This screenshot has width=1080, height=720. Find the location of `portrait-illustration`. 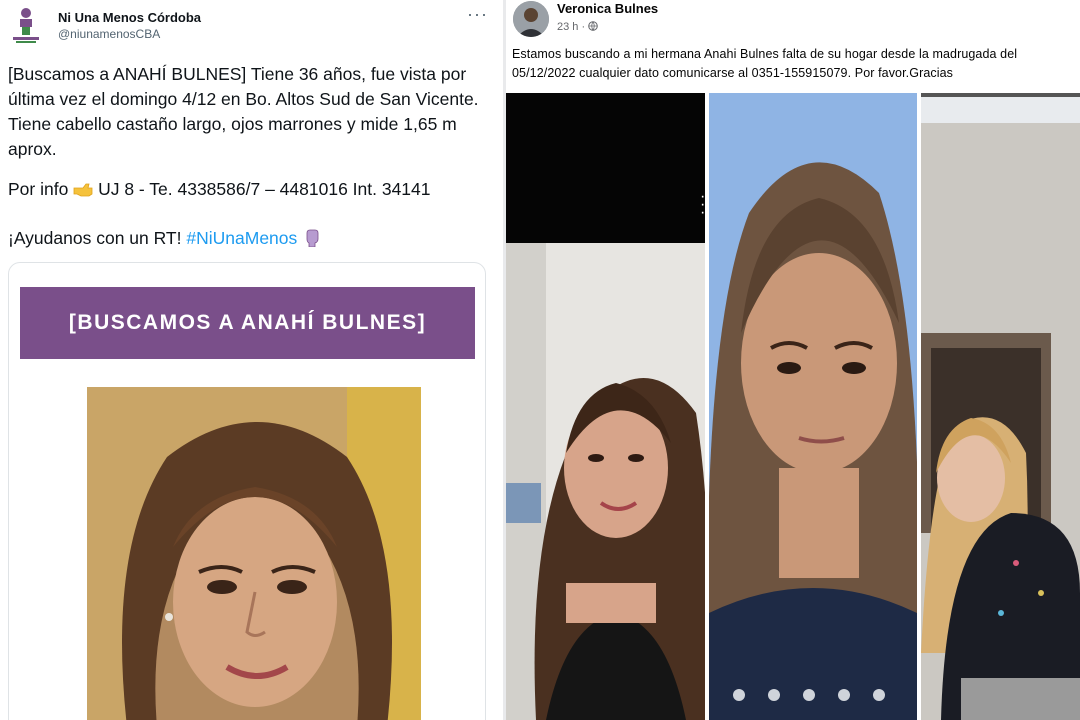

portrait-illustration is located at coordinates (254, 553).